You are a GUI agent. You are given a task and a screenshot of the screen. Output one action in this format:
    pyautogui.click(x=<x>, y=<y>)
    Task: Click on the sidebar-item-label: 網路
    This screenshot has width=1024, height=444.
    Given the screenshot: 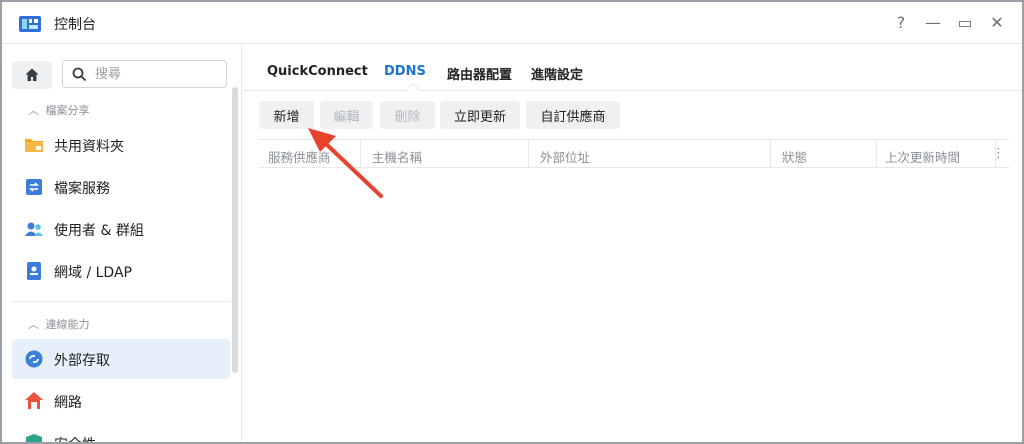 What is the action you would take?
    pyautogui.click(x=68, y=403)
    